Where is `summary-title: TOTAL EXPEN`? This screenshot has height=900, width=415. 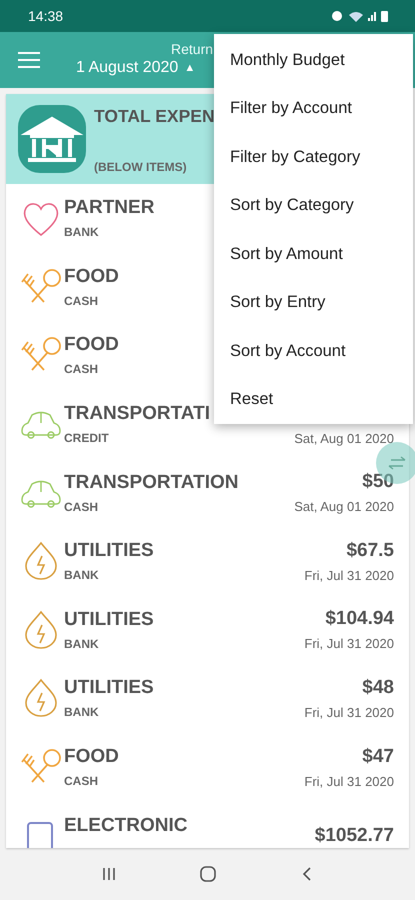 summary-title: TOTAL EXPEN is located at coordinates (154, 116).